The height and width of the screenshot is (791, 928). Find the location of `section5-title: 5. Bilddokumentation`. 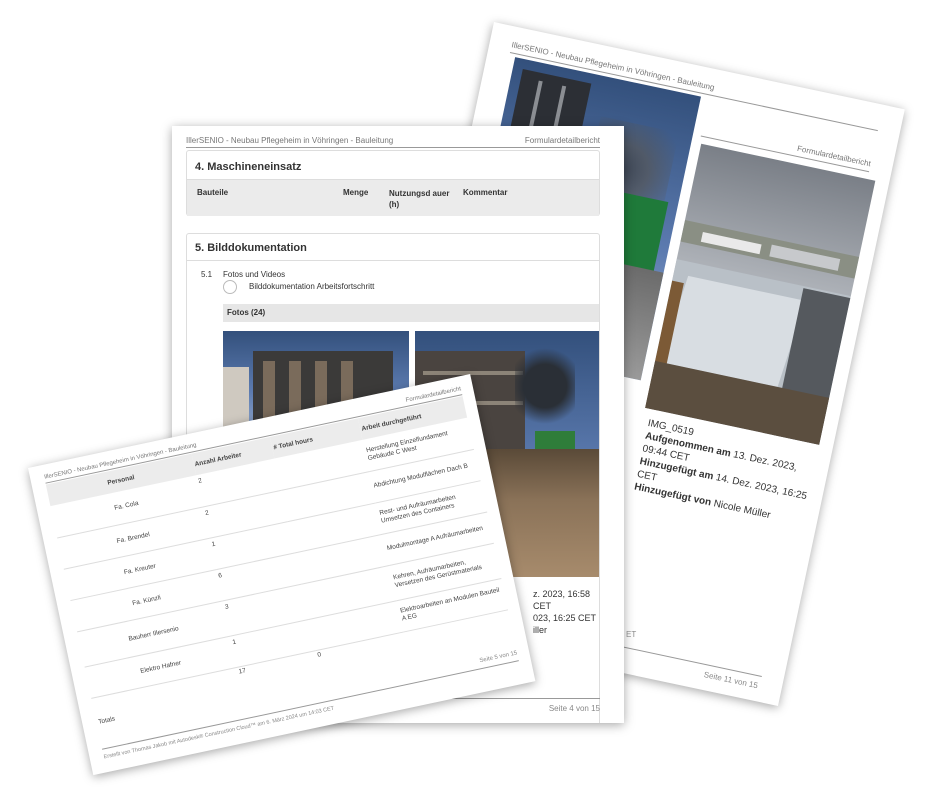

section5-title: 5. Bilddokumentation is located at coordinates (251, 248).